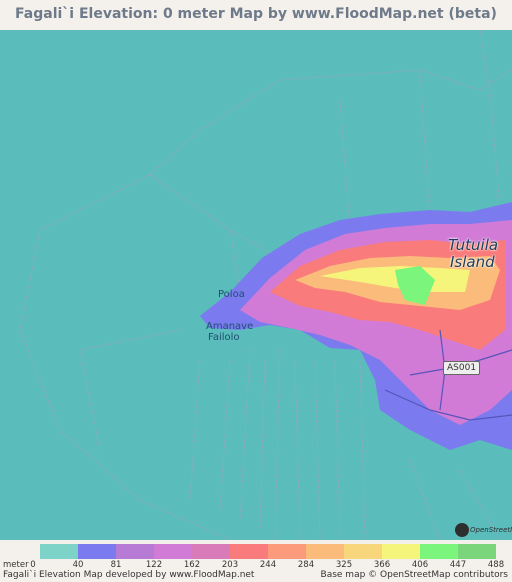  I want to click on legend-value: 162, so click(192, 565).